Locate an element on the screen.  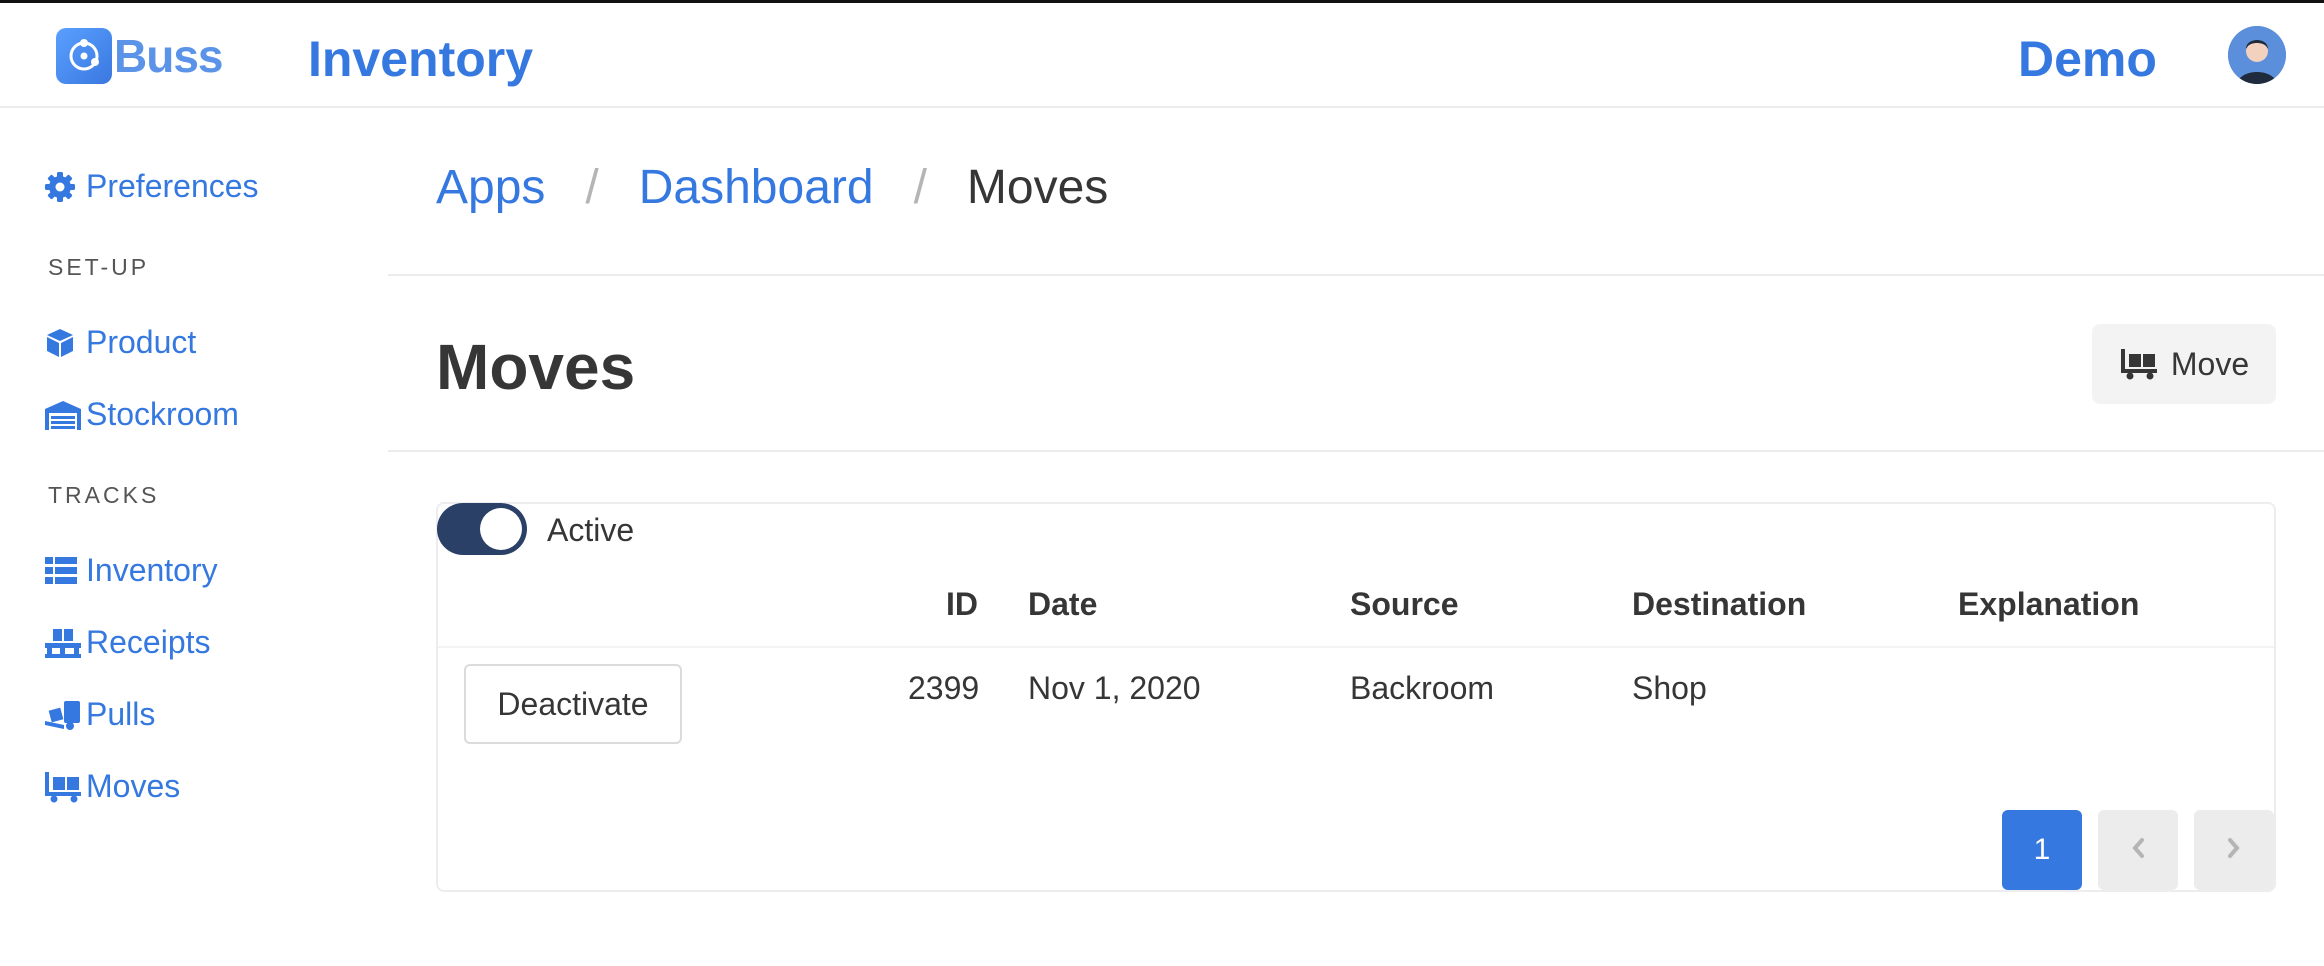
app-logo: Buss is located at coordinates (139, 56).